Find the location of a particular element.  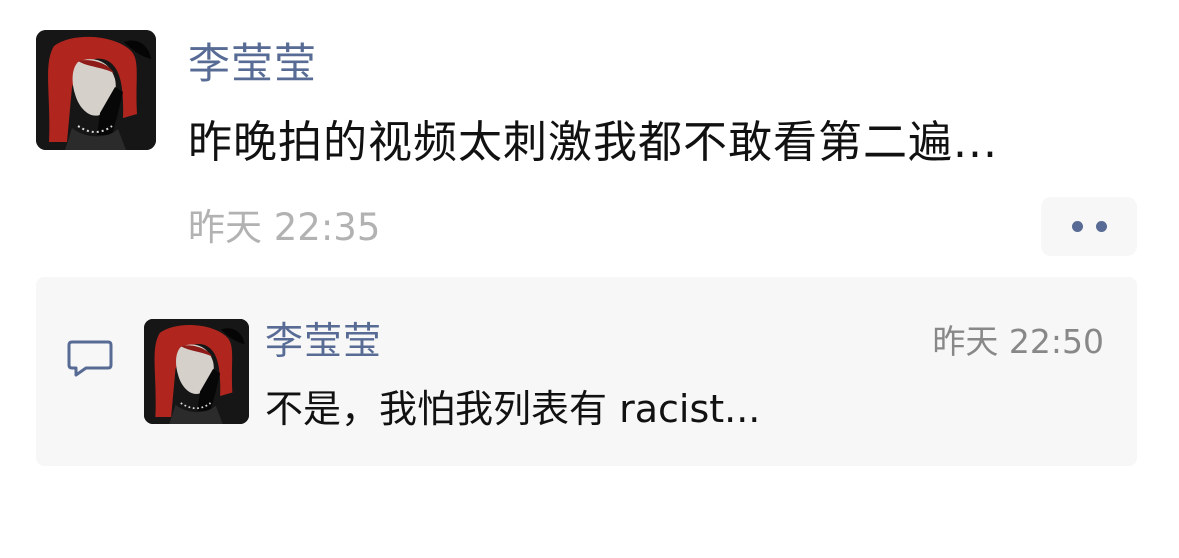

comment-avatar is located at coordinates (196, 371).